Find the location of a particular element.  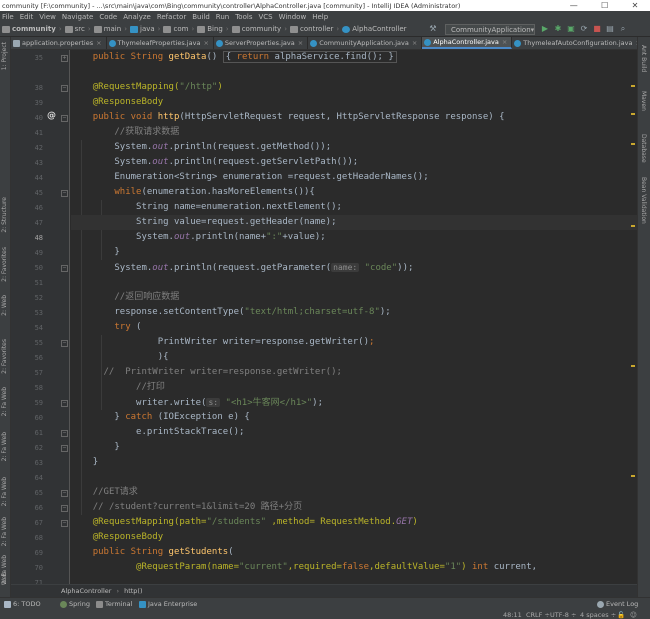

code-line-current: String value=request.getHeader(name); is located at coordinates (354, 222).